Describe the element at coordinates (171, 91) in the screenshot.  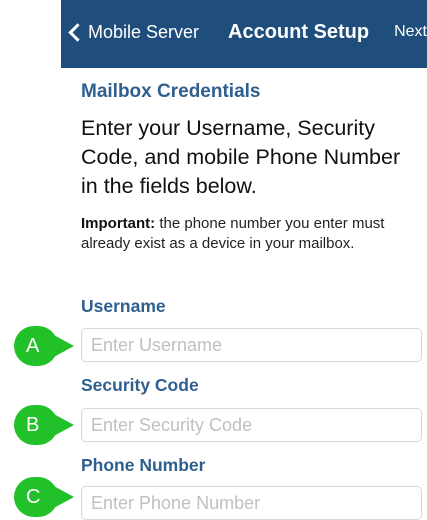
I see `section-title: Mailbox Credentials` at that location.